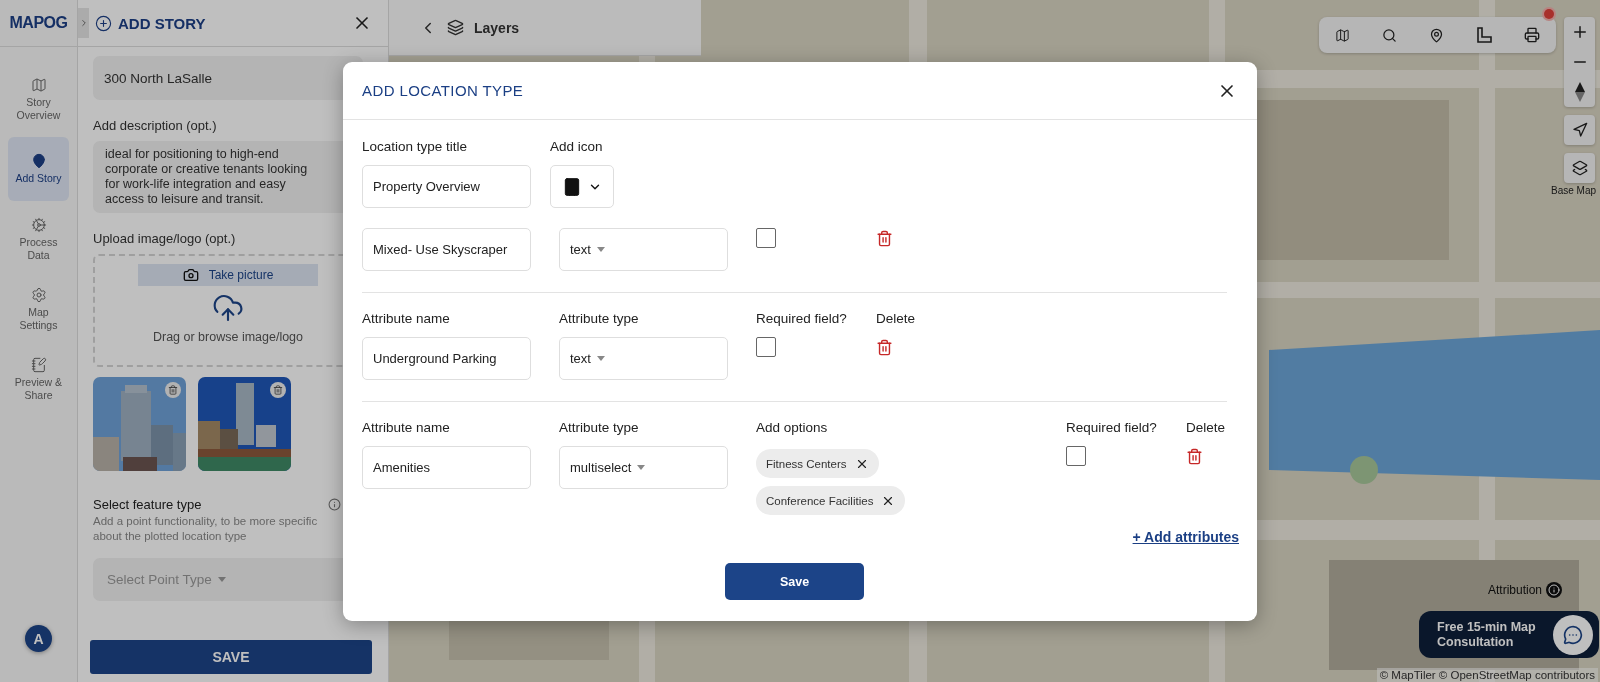 The height and width of the screenshot is (682, 1600). Describe the element at coordinates (147, 504) in the screenshot. I see `field-label: Select feature type` at that location.